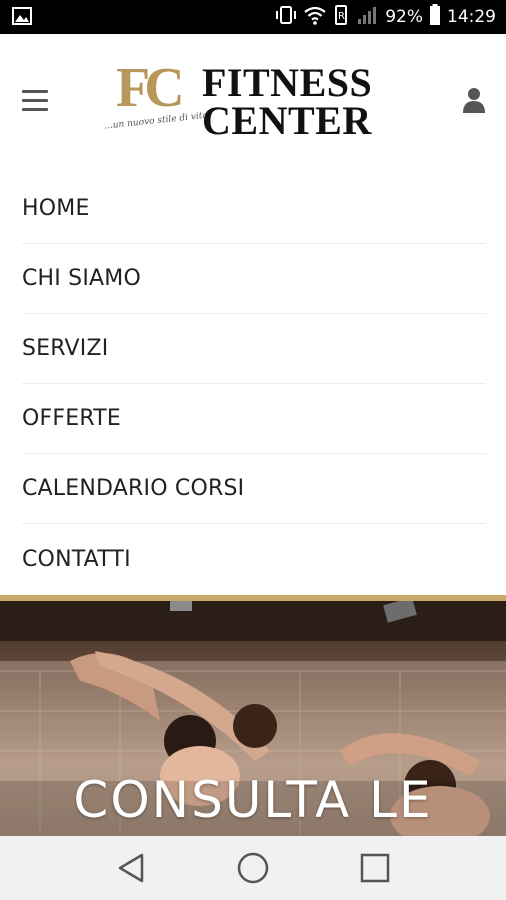  What do you see at coordinates (287, 120) in the screenshot?
I see `logo-line-2: CENTER` at bounding box center [287, 120].